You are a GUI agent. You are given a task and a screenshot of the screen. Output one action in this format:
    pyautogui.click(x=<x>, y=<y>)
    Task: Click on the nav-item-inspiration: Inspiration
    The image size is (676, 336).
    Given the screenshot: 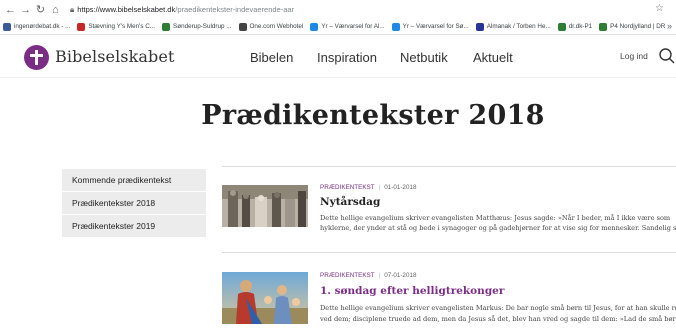 What is the action you would take?
    pyautogui.click(x=347, y=57)
    